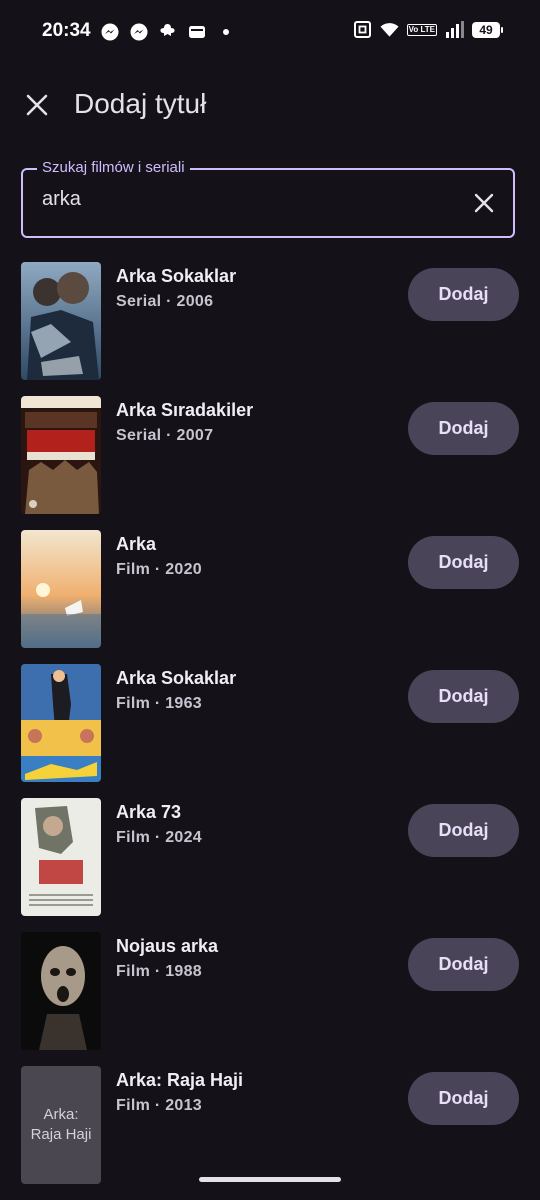  Describe the element at coordinates (66, 30) in the screenshot. I see `status-time: 20:34` at that location.